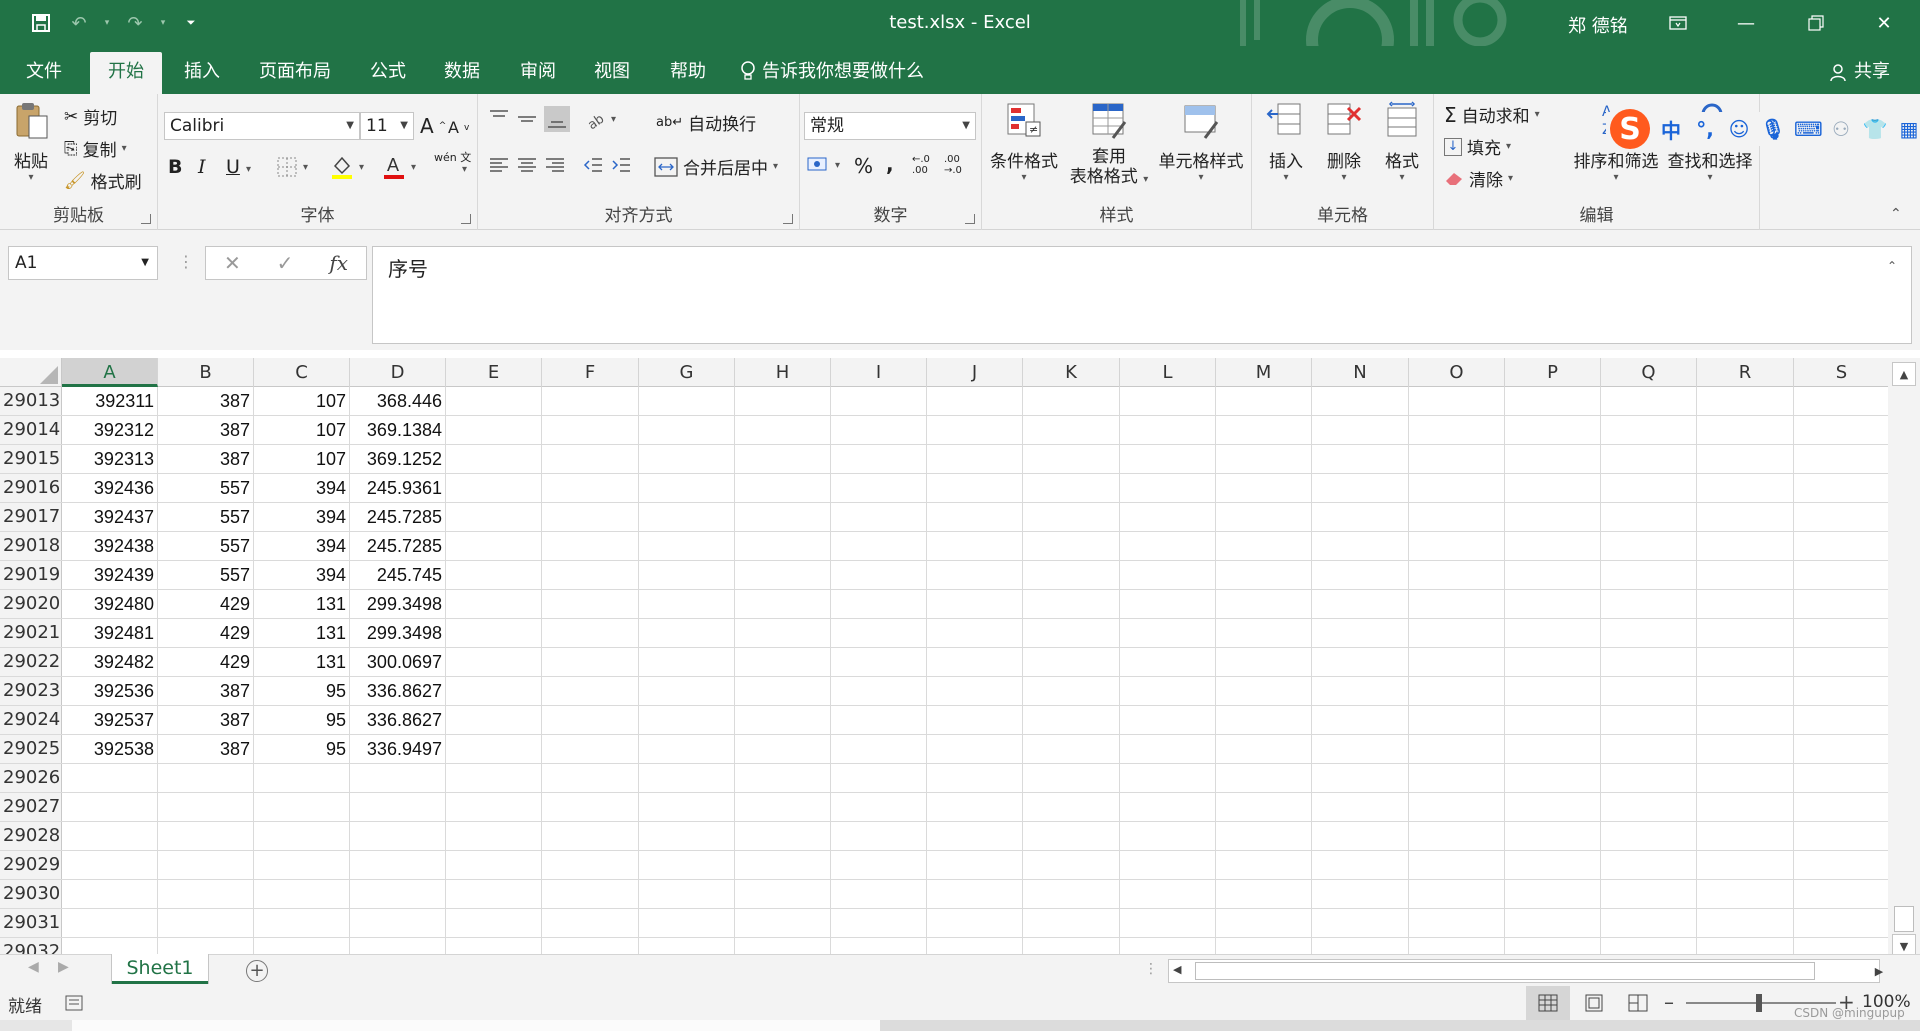 The width and height of the screenshot is (1920, 1031). What do you see at coordinates (398, 575) in the screenshot?
I see `cell-d: 245.745` at bounding box center [398, 575].